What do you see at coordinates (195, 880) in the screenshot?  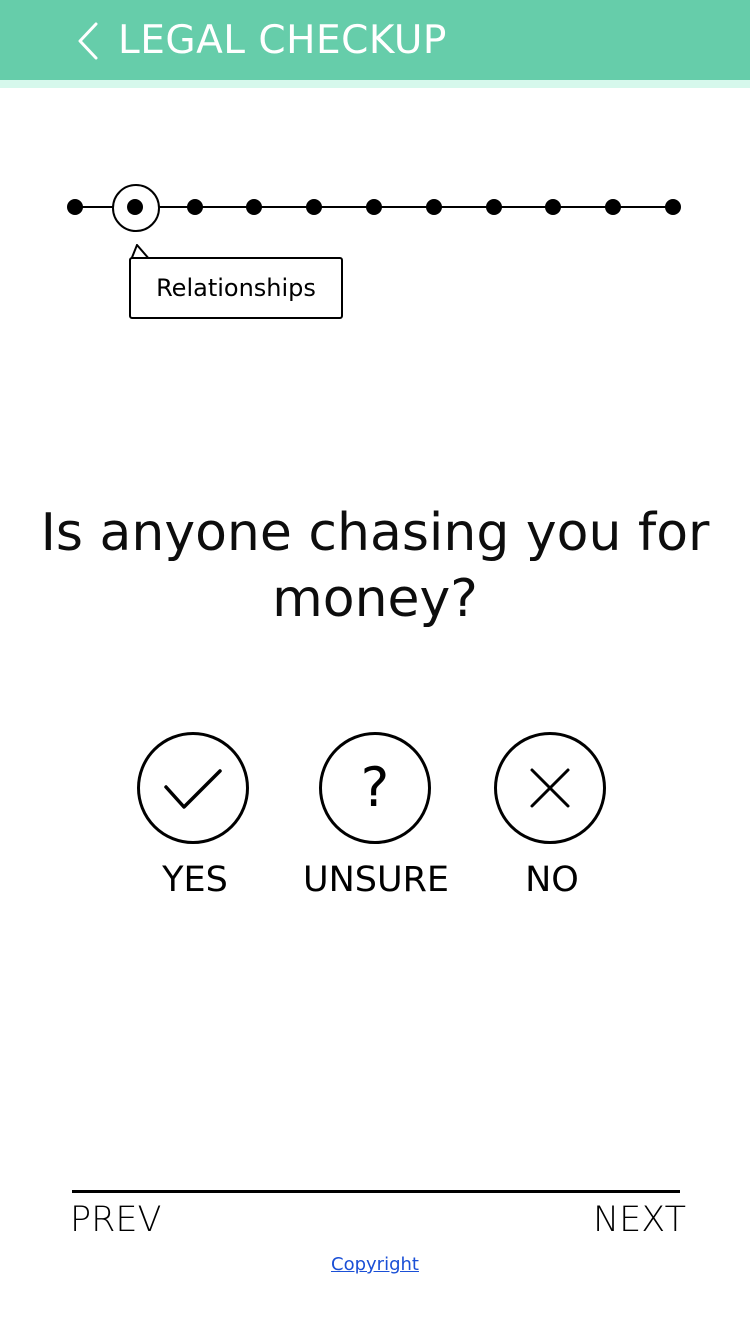 I see `yes-label: YES` at bounding box center [195, 880].